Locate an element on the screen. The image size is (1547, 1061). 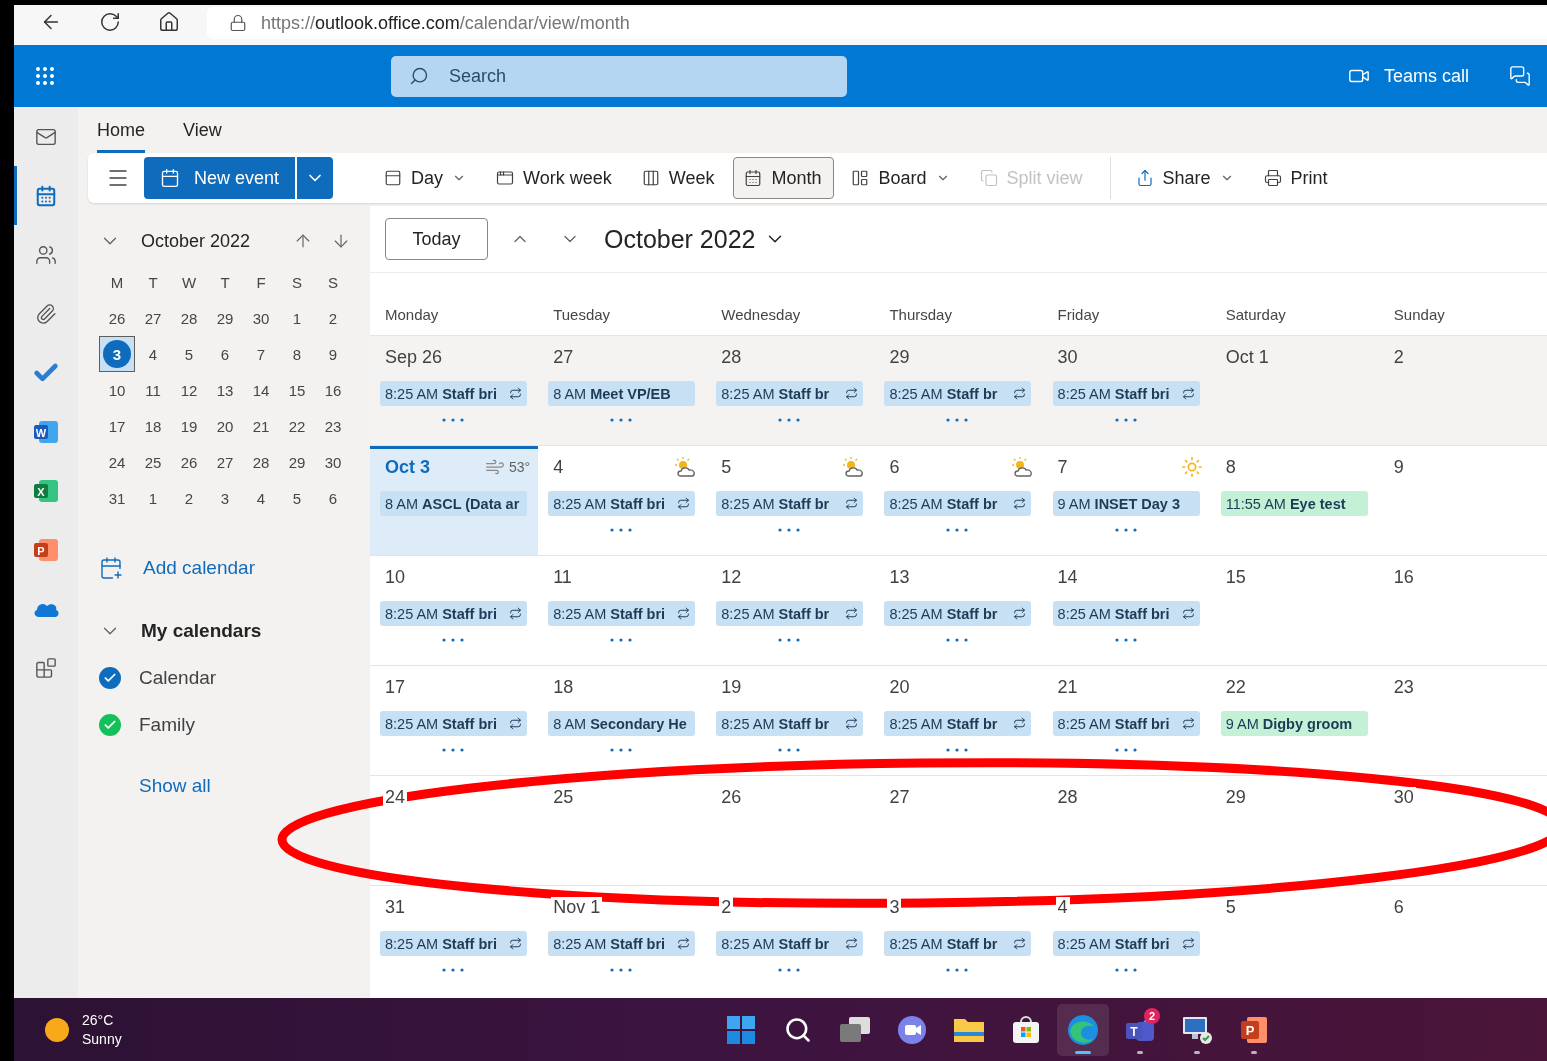
day-cell: 24 is located at coordinates (454, 830).